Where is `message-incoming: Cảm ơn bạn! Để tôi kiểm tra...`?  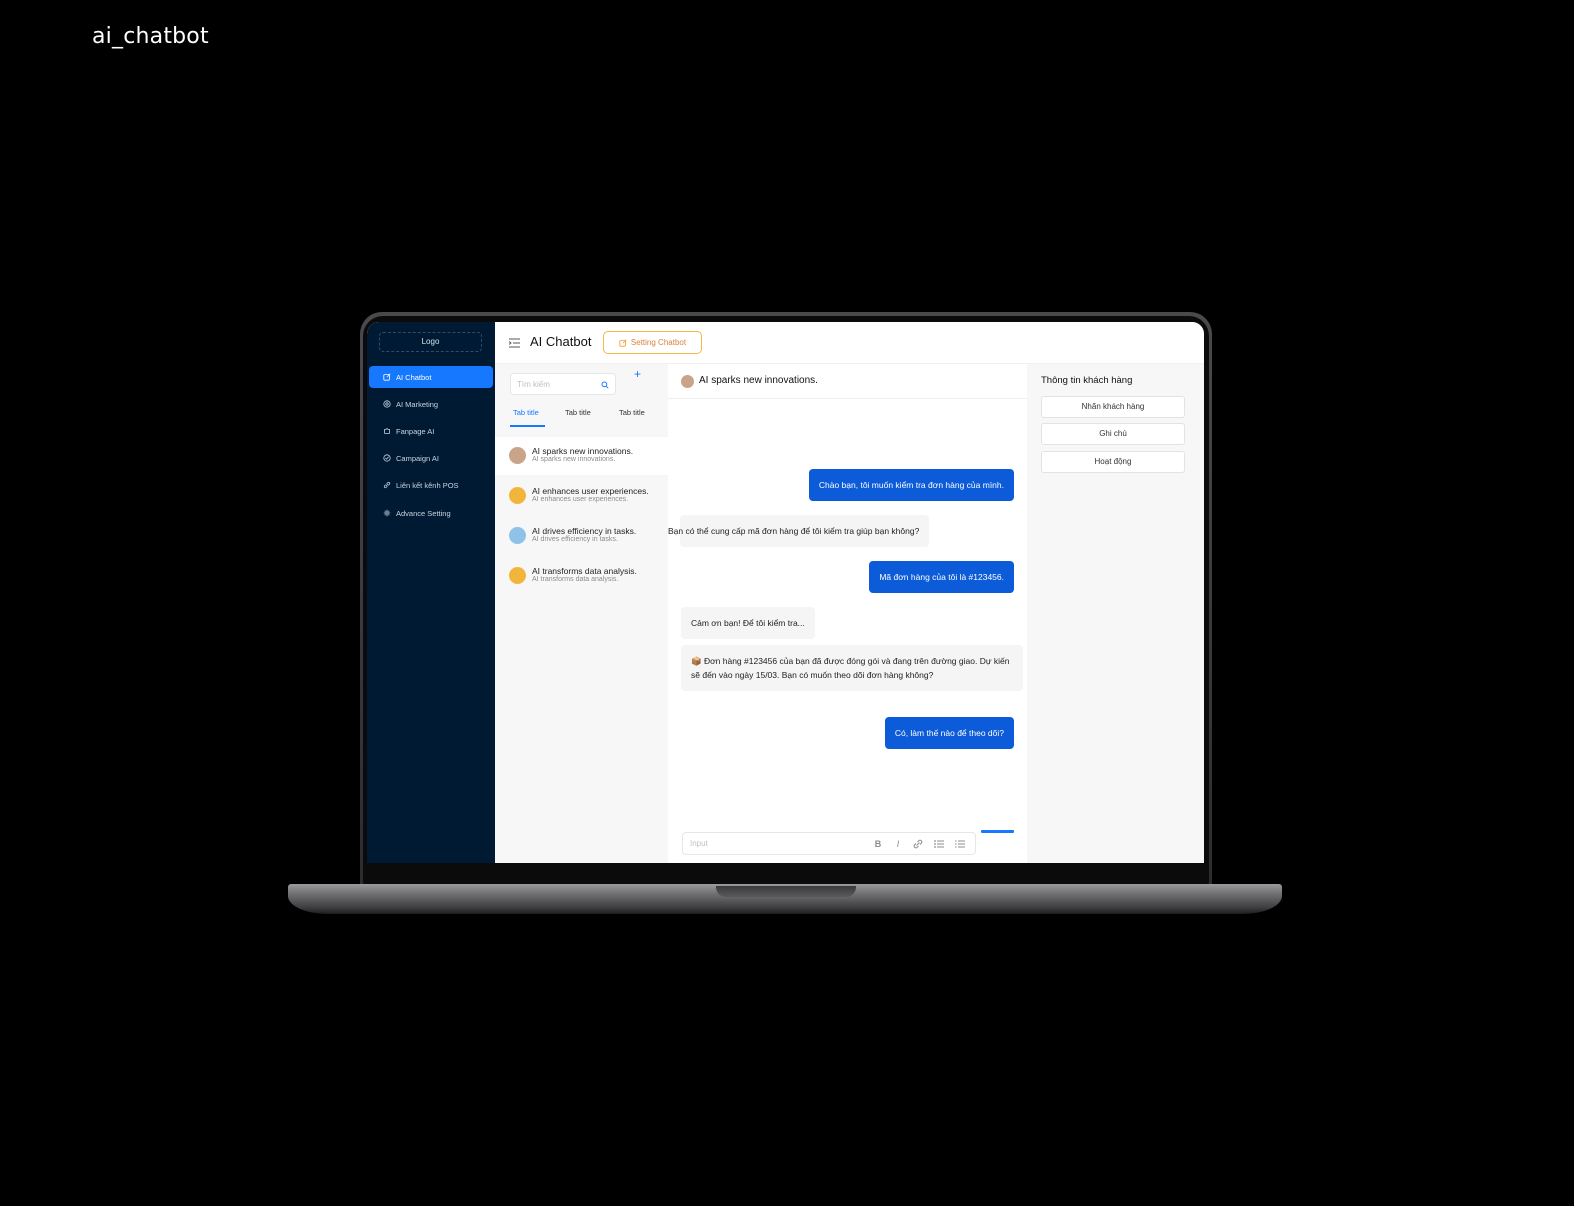
message-incoming: Cảm ơn bạn! Để tôi kiểm tra... is located at coordinates (748, 623).